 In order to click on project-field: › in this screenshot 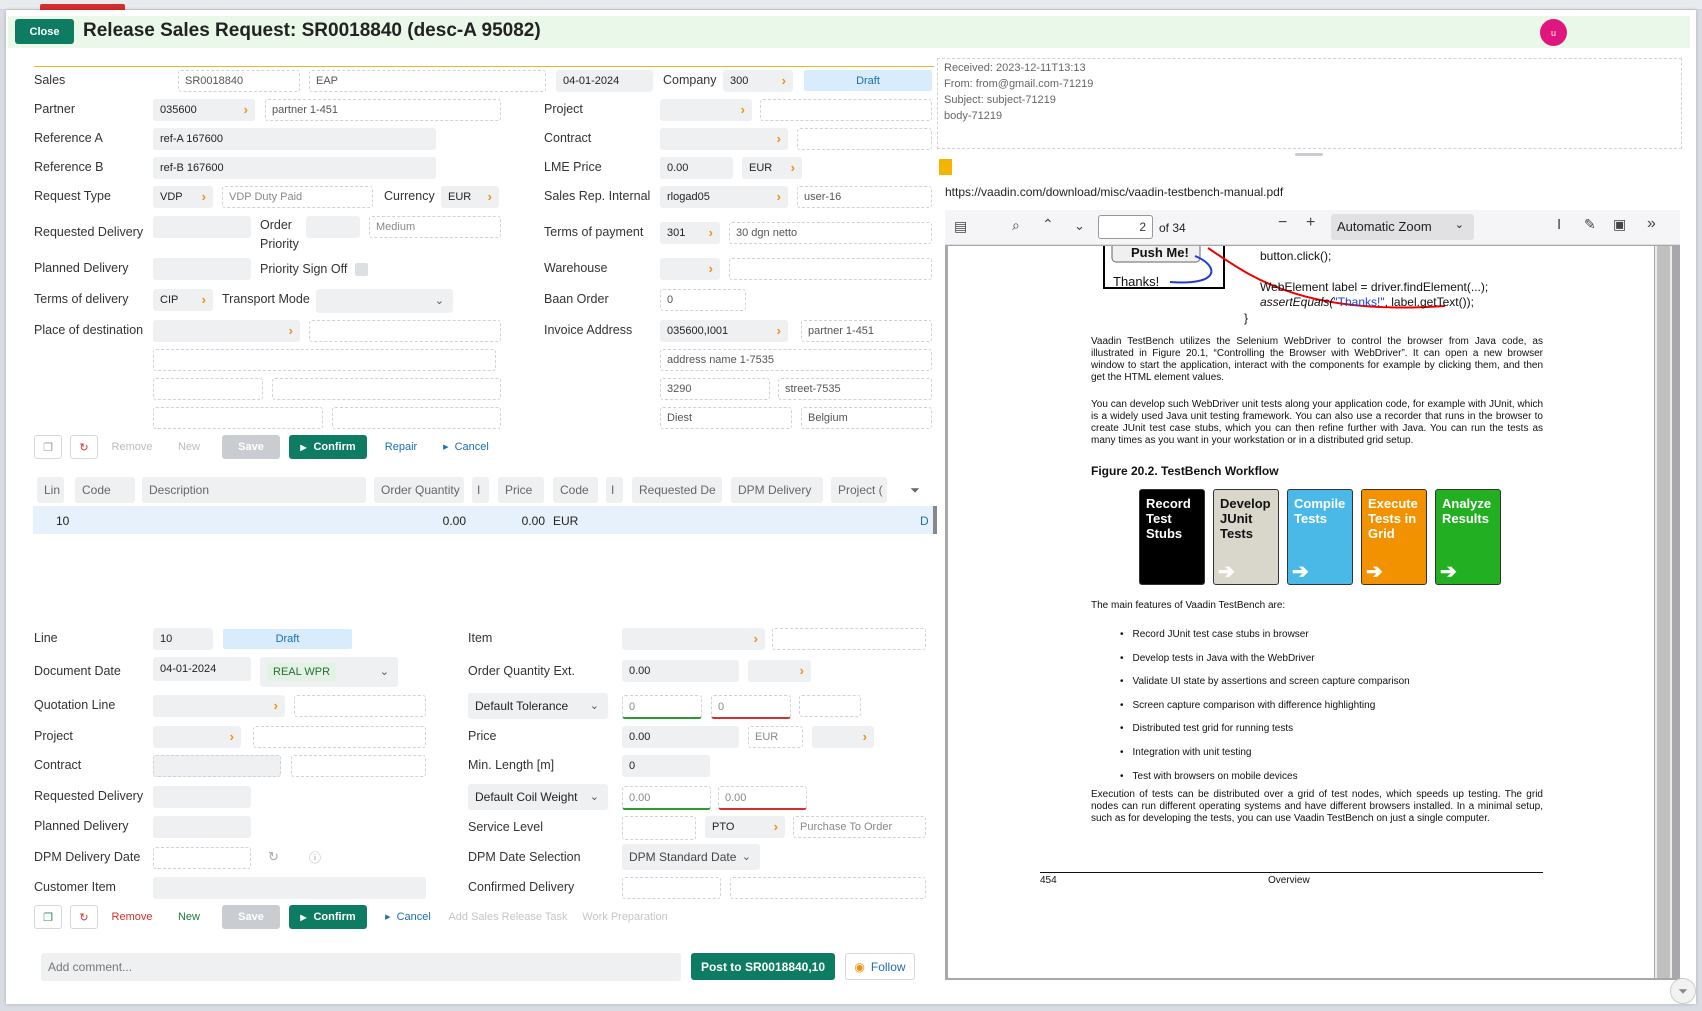, I will do `click(706, 110)`.